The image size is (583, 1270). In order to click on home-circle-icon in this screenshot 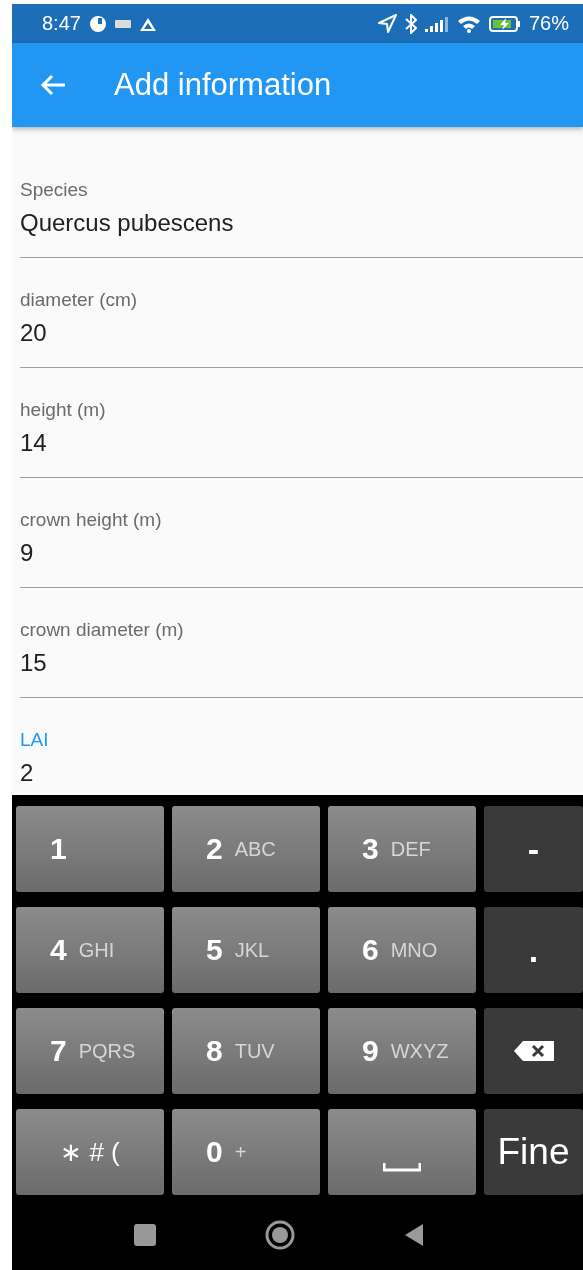, I will do `click(279, 1235)`.